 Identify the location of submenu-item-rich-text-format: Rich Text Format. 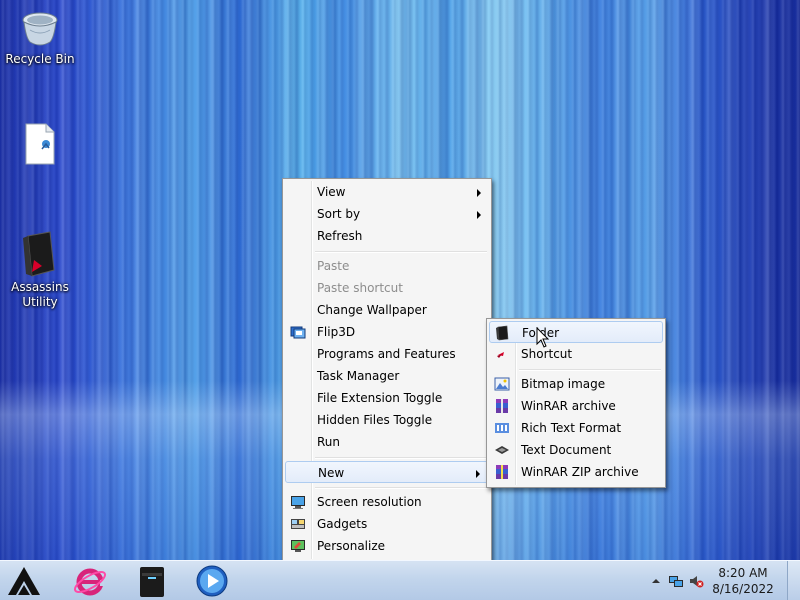
(576, 428).